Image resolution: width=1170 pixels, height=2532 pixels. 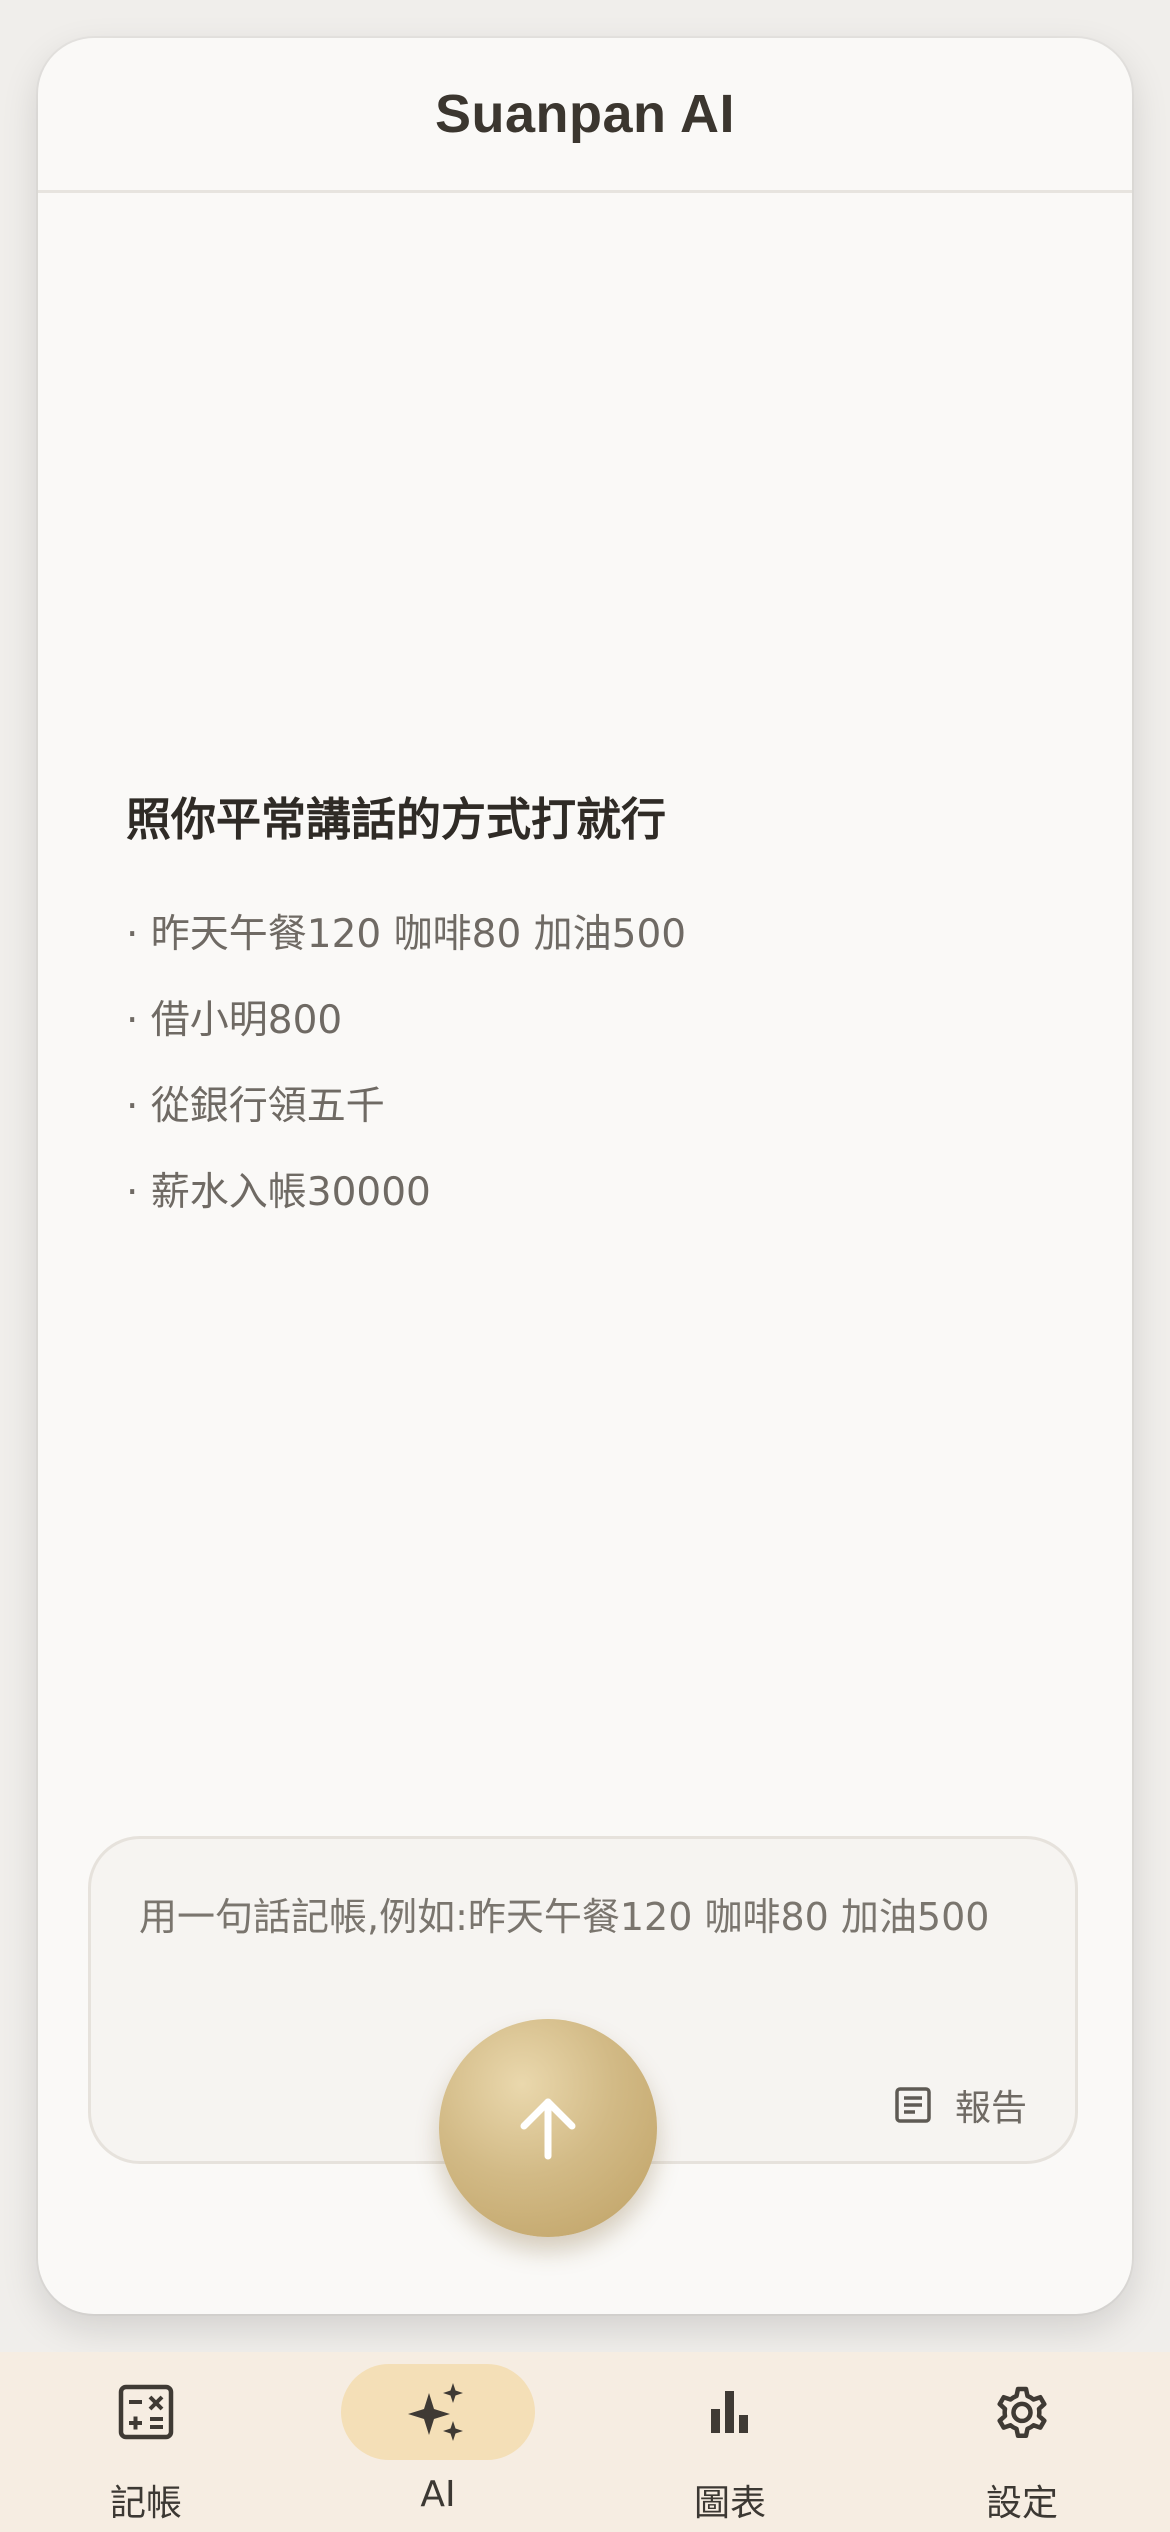 I want to click on page-title: Suanpan AI, so click(x=585, y=114).